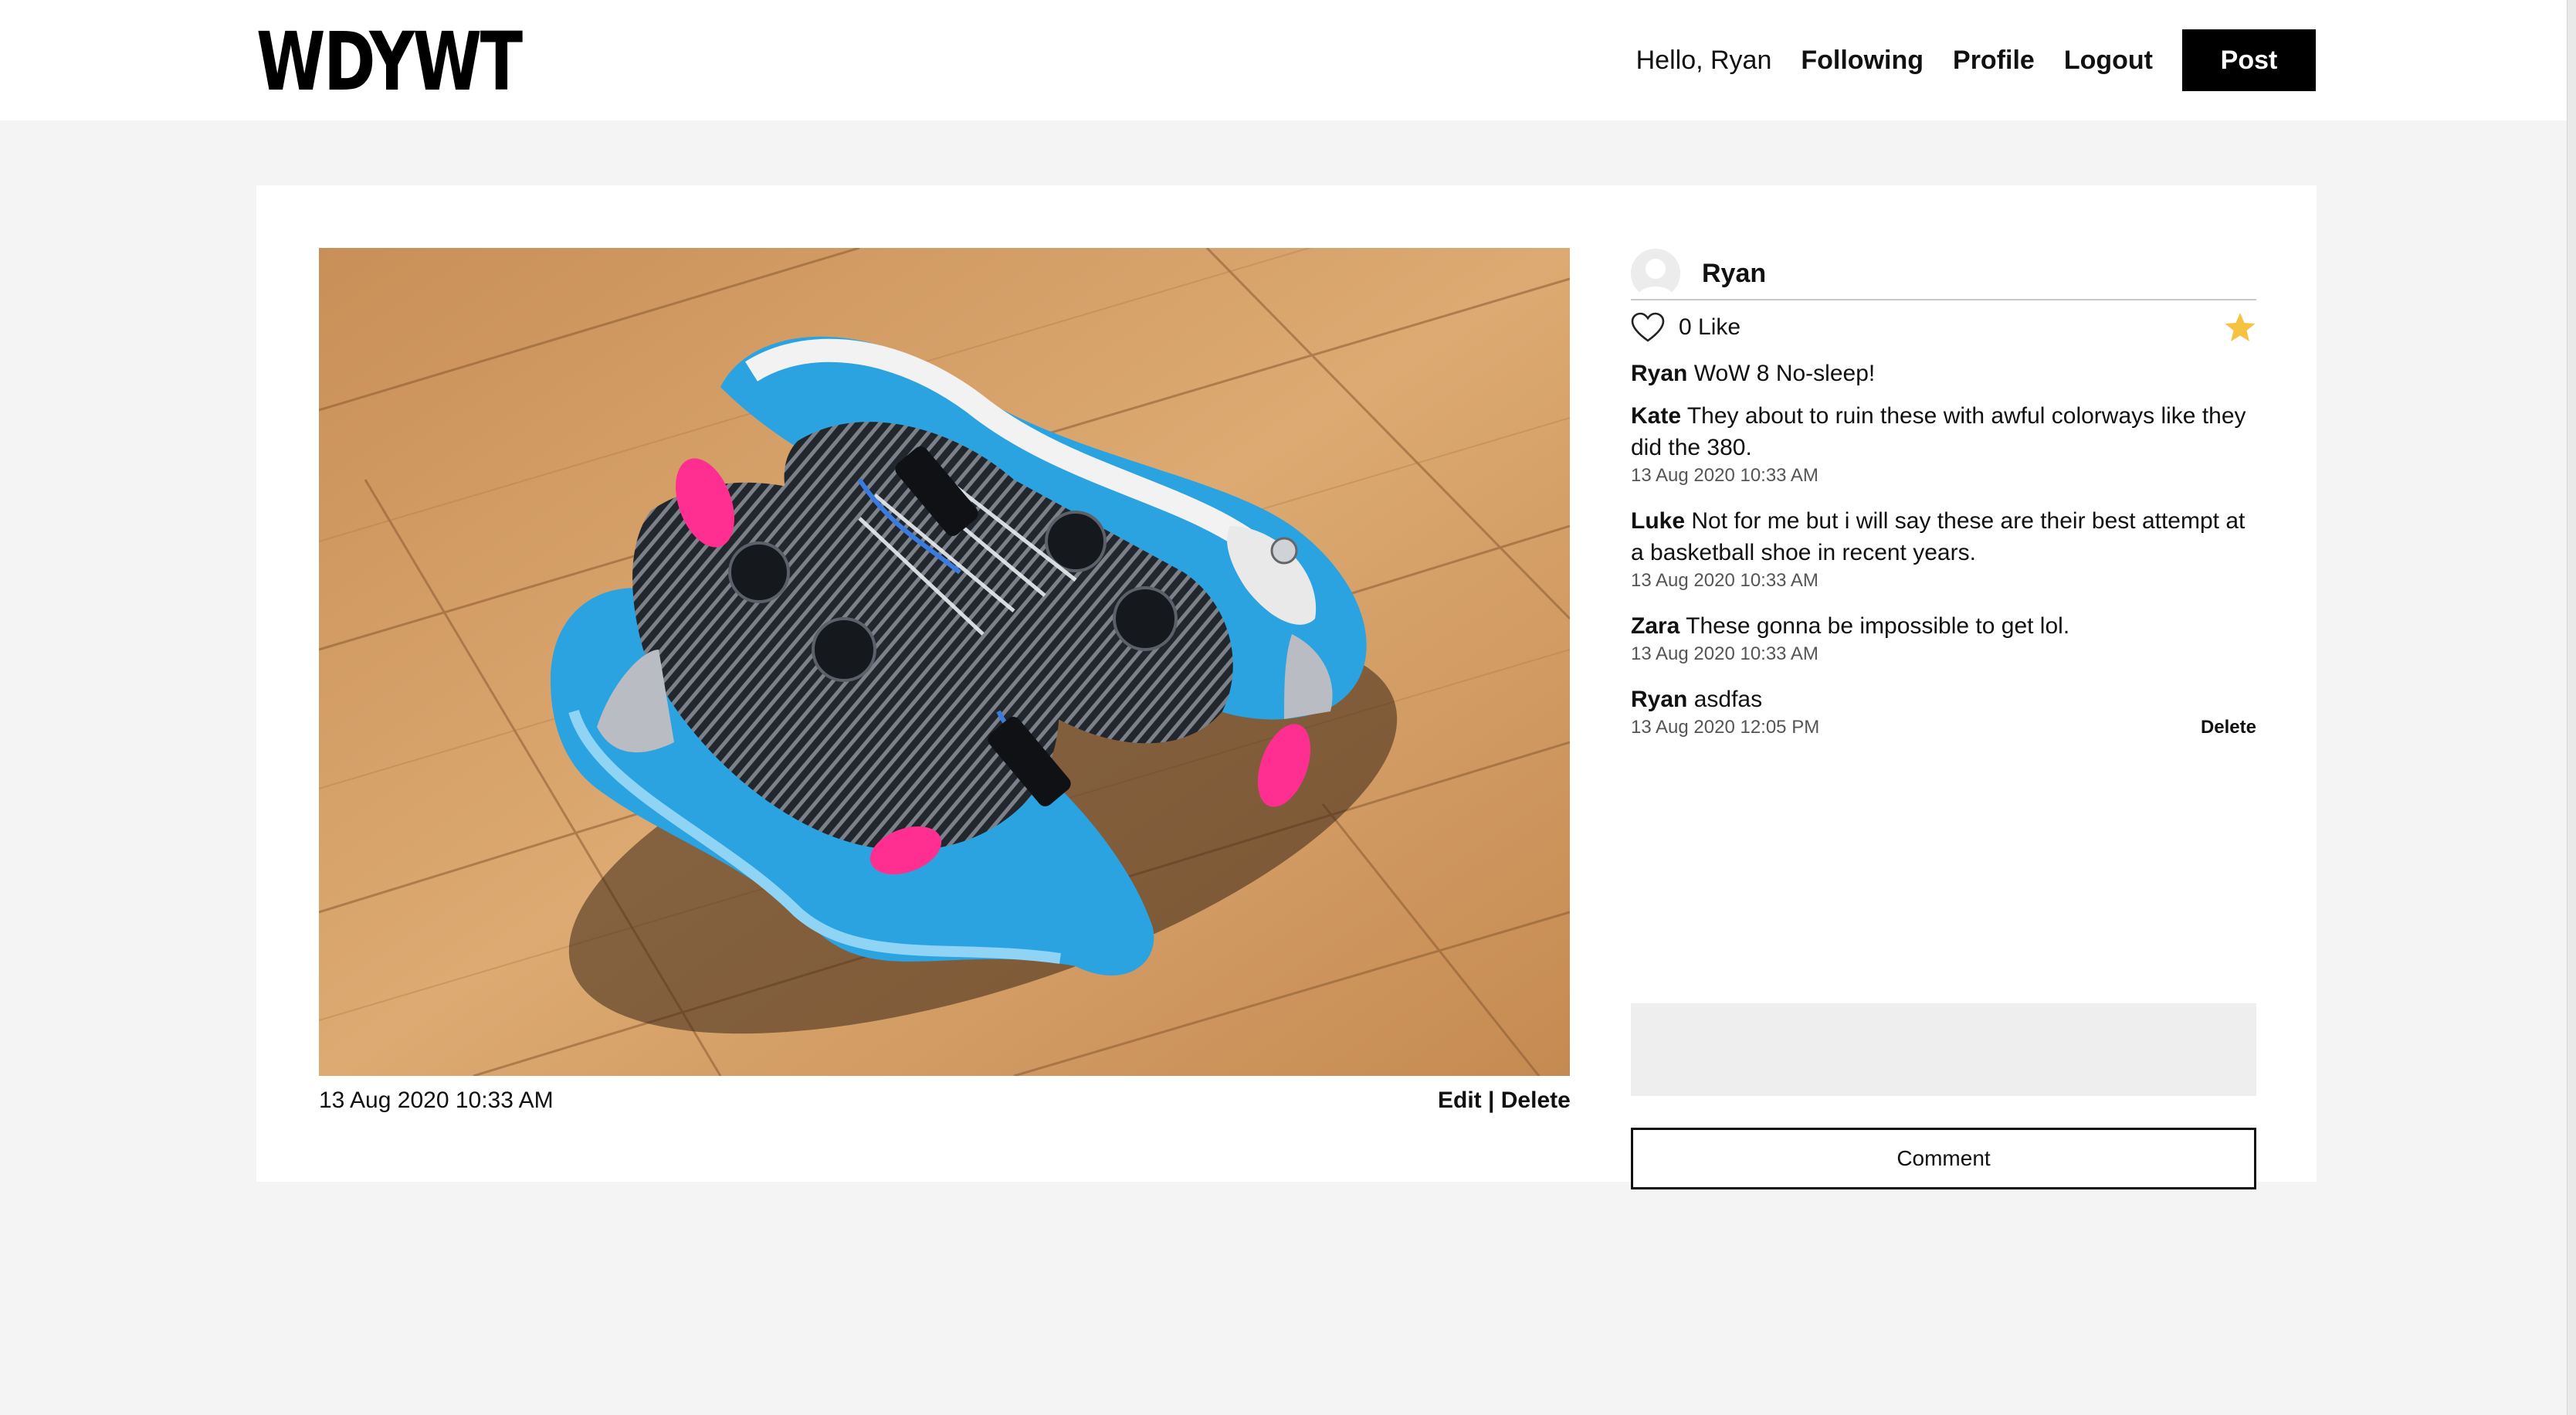 The width and height of the screenshot is (2576, 1415). I want to click on nav-profile-link: Profile, so click(1994, 61).